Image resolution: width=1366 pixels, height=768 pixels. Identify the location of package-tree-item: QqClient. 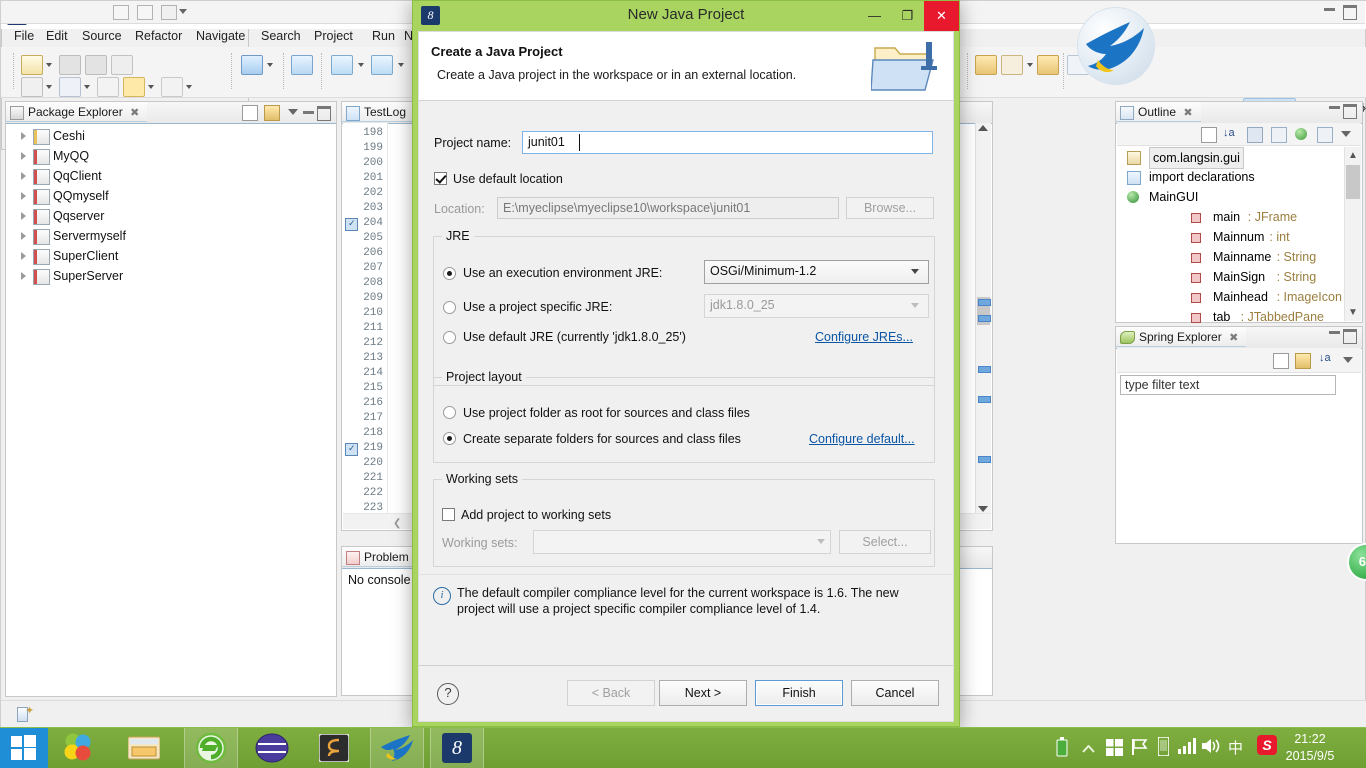
(171, 176).